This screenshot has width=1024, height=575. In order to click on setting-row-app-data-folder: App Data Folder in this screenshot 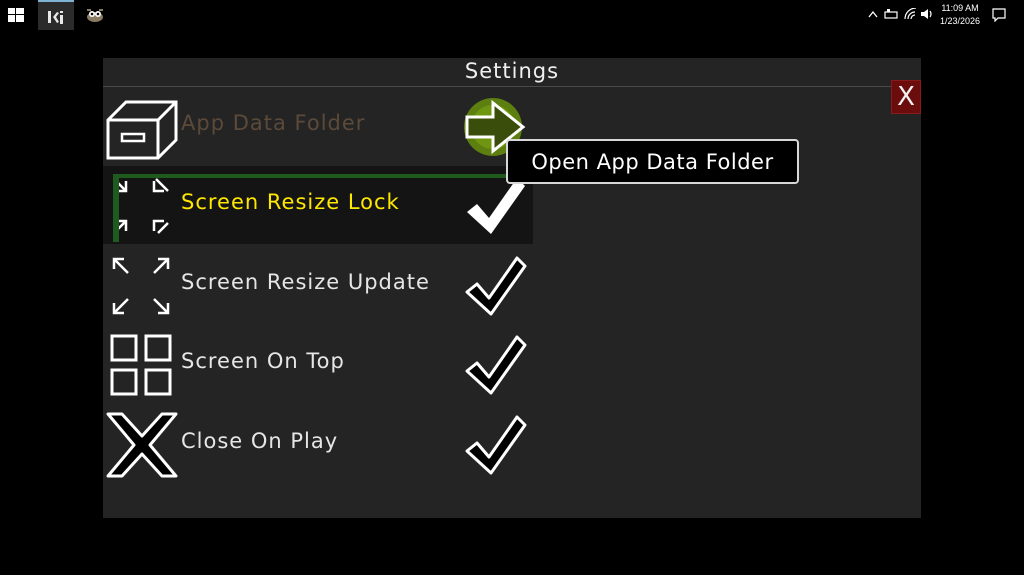, I will do `click(318, 126)`.